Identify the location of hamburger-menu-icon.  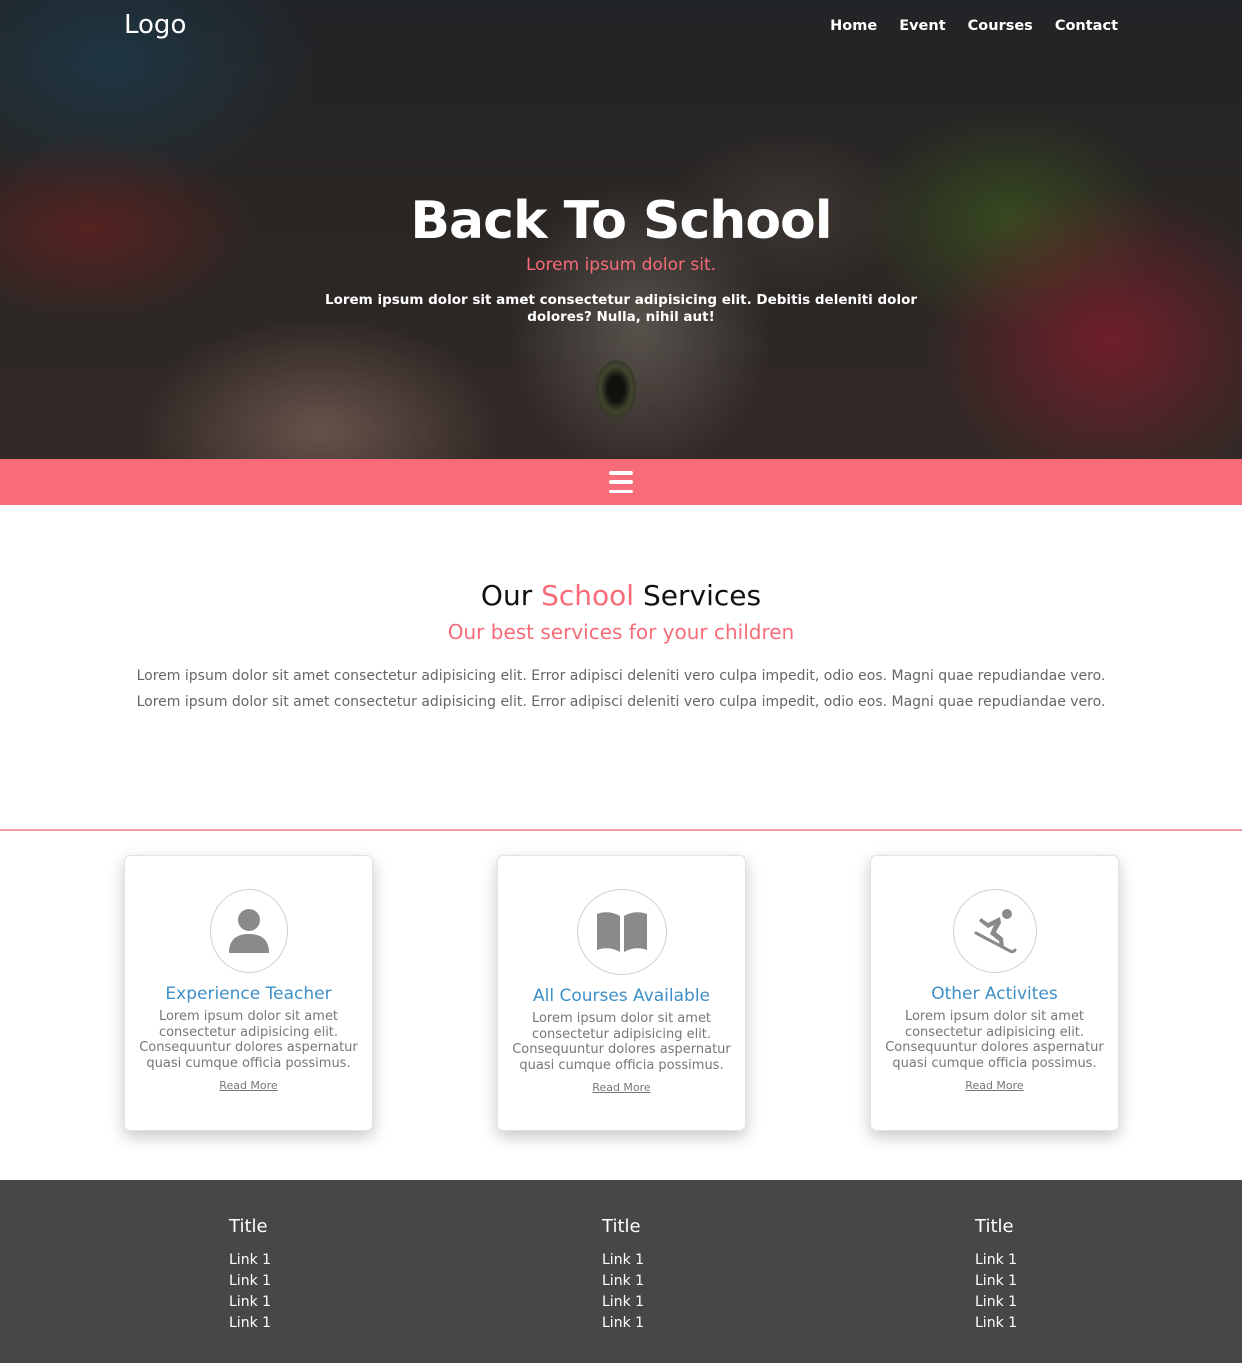
(621, 482).